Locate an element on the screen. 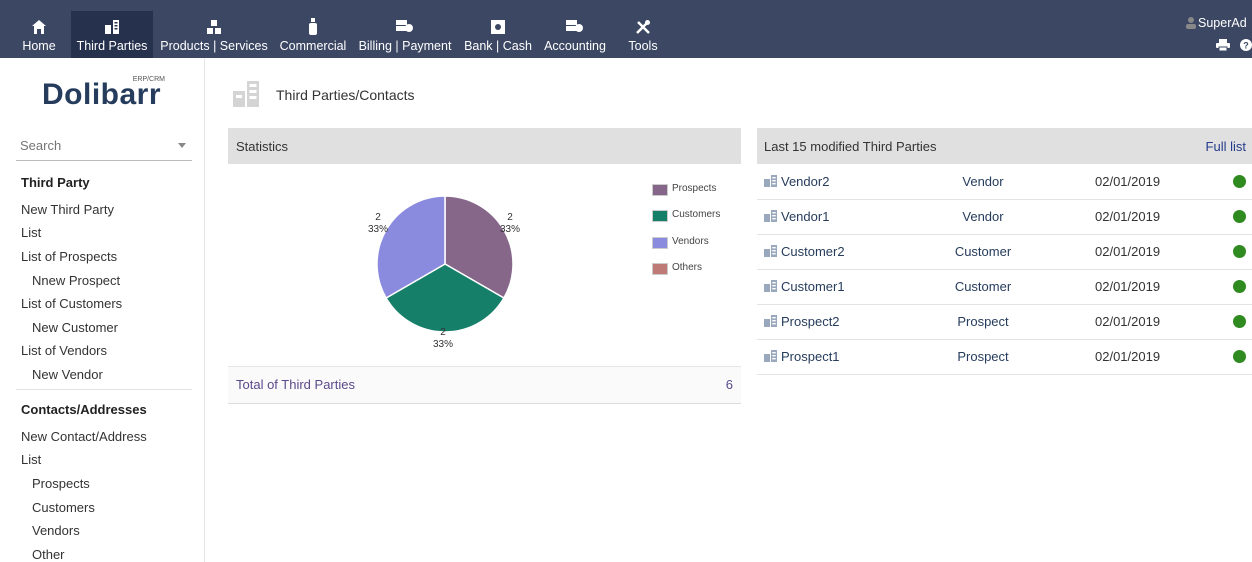 The height and width of the screenshot is (562, 1252). menu-contacts-customers: Customers is located at coordinates (63, 507).